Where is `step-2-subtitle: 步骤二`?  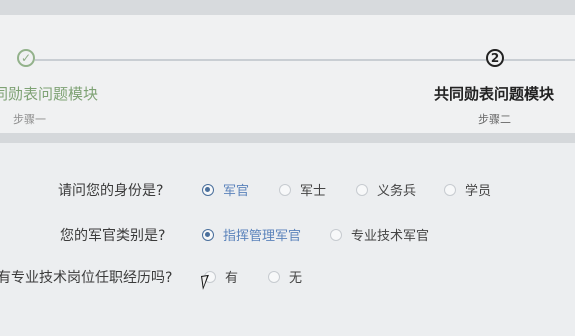 step-2-subtitle: 步骤二 is located at coordinates (494, 119).